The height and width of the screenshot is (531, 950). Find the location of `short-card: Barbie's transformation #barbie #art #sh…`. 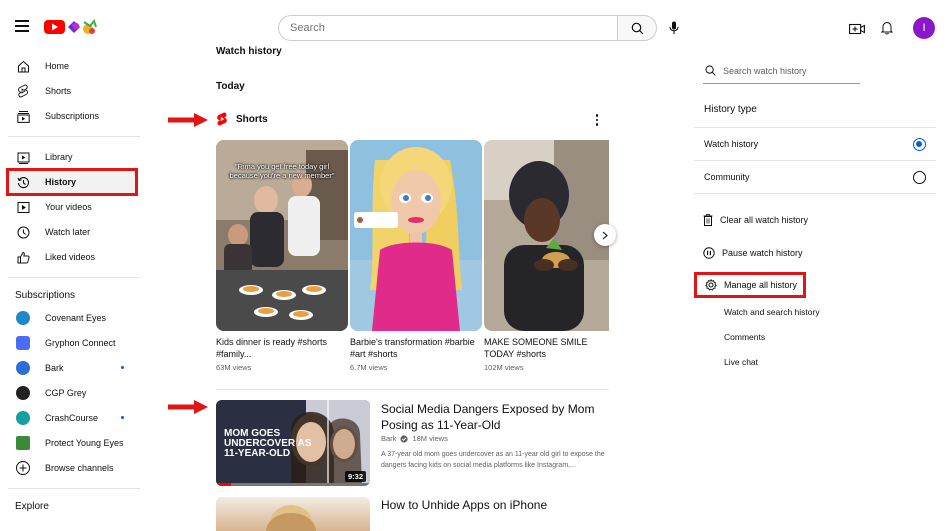

short-card: Barbie's transformation #barbie #art #sh… is located at coordinates (416, 256).